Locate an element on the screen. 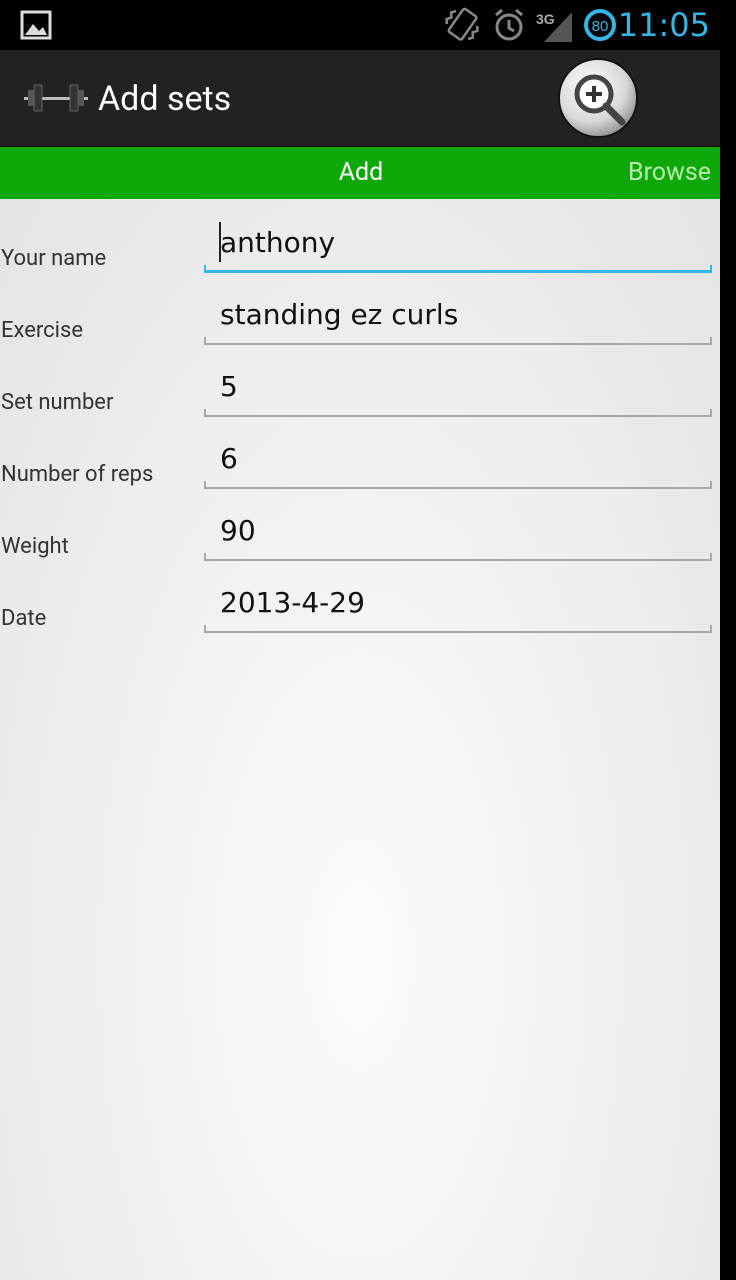 The height and width of the screenshot is (1280, 736). status-bar: 3G 80 11:05 is located at coordinates (368, 25).